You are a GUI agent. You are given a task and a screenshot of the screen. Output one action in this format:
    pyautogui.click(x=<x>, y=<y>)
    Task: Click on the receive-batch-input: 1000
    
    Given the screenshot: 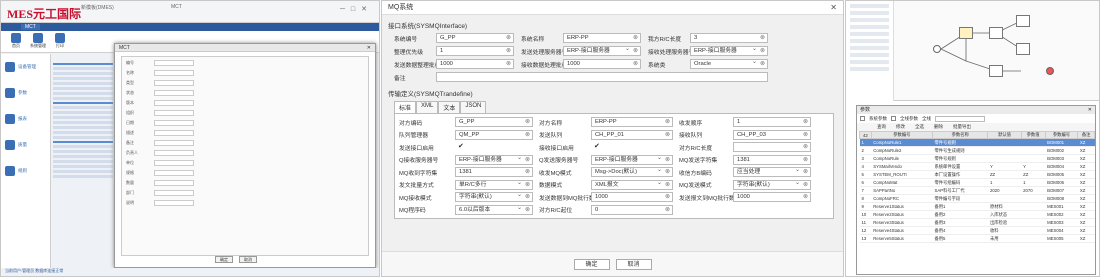 What is the action you would take?
    pyautogui.click(x=602, y=64)
    